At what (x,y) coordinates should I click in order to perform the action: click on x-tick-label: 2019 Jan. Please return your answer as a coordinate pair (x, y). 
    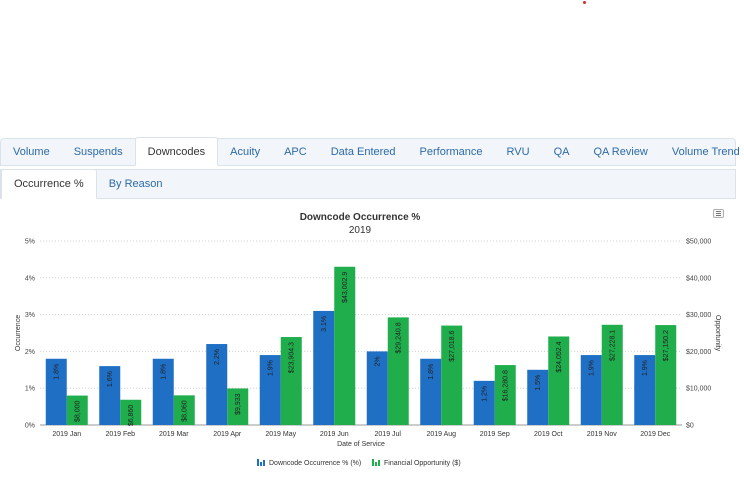
    Looking at the image, I should click on (66, 434).